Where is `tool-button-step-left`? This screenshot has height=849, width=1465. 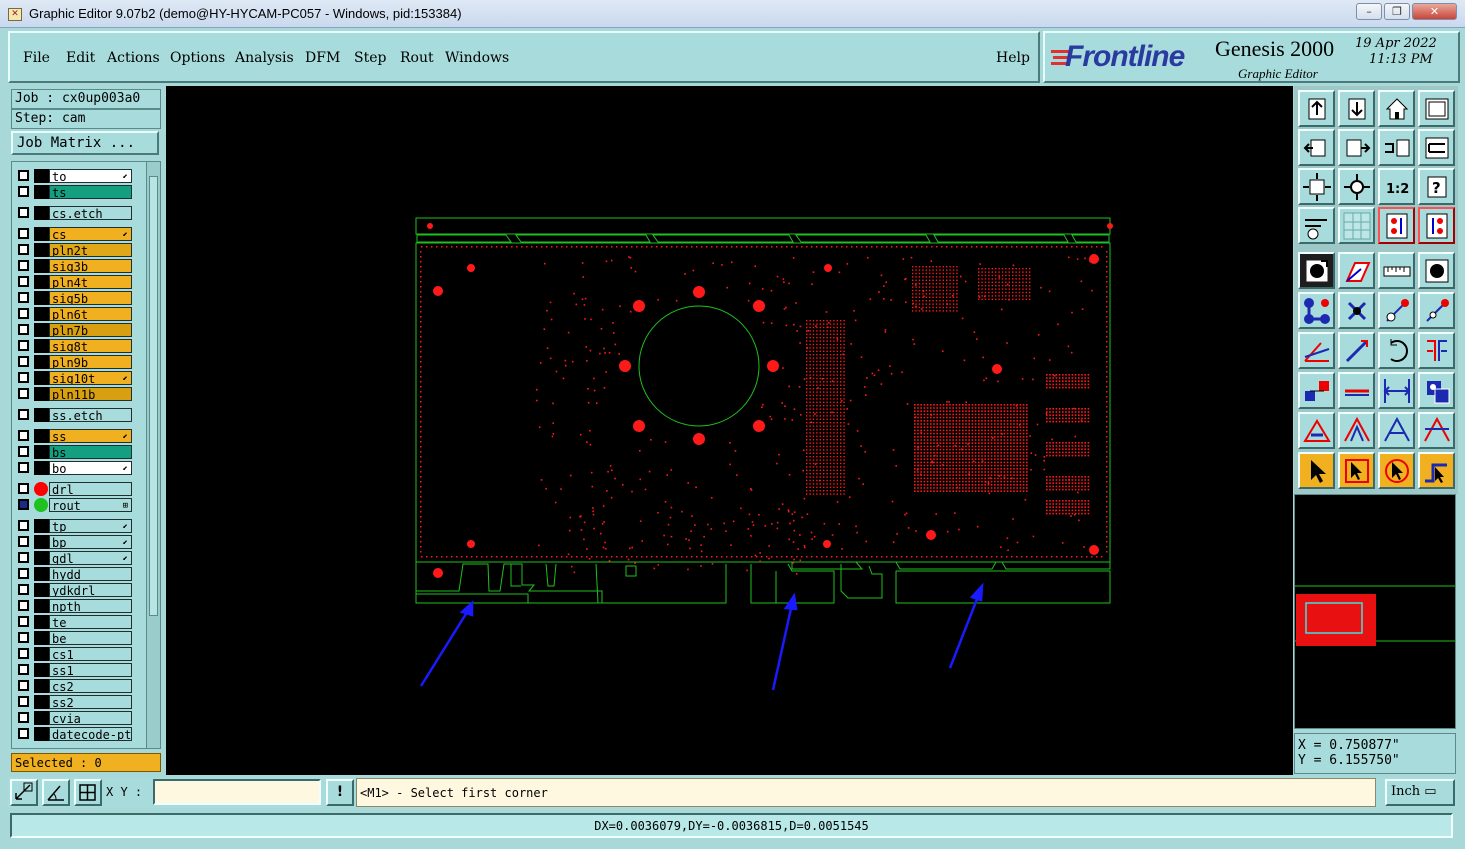
tool-button-step-left is located at coordinates (1316, 147).